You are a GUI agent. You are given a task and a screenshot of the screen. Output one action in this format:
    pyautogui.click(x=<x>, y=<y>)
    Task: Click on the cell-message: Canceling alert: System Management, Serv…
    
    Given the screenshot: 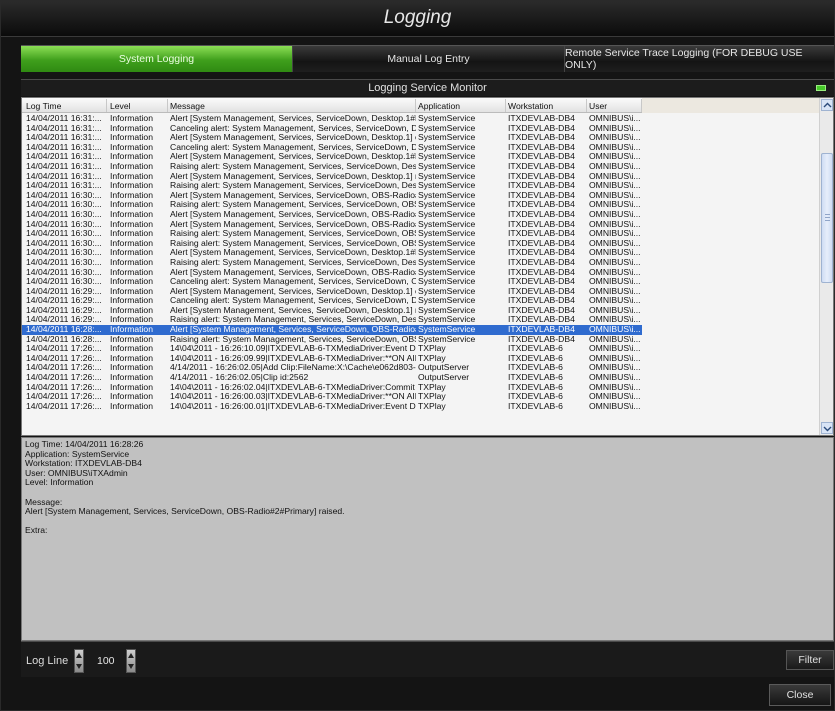 What is the action you would take?
    pyautogui.click(x=293, y=282)
    